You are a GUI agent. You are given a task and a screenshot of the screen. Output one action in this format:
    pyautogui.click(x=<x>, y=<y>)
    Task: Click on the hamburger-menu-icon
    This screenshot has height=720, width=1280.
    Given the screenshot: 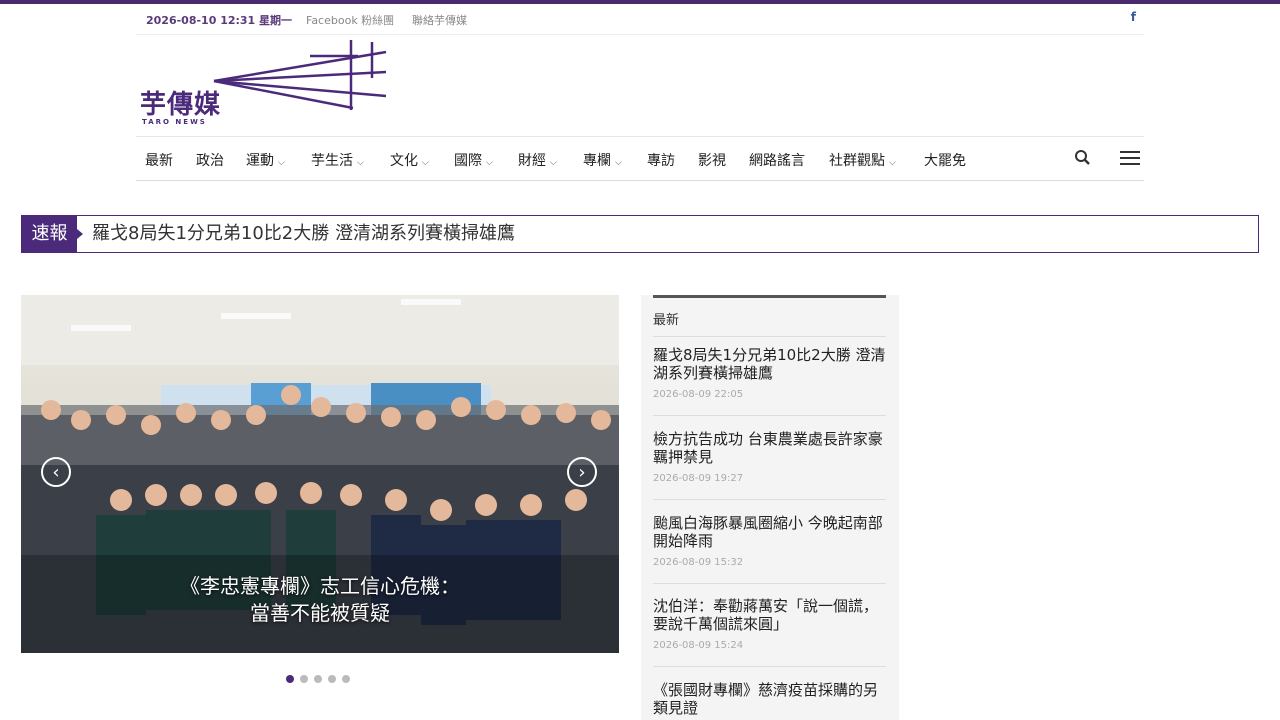 What is the action you would take?
    pyautogui.click(x=1130, y=158)
    